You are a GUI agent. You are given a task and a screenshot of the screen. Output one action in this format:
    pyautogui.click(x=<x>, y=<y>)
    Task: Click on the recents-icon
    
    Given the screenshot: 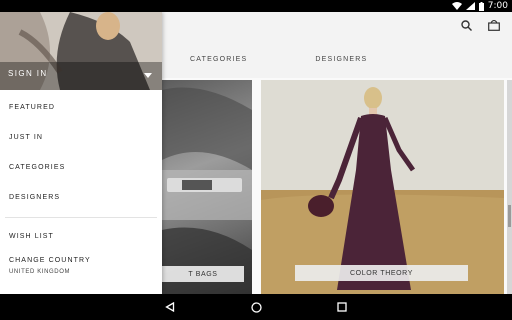 What is the action you would take?
    pyautogui.click(x=342, y=307)
    